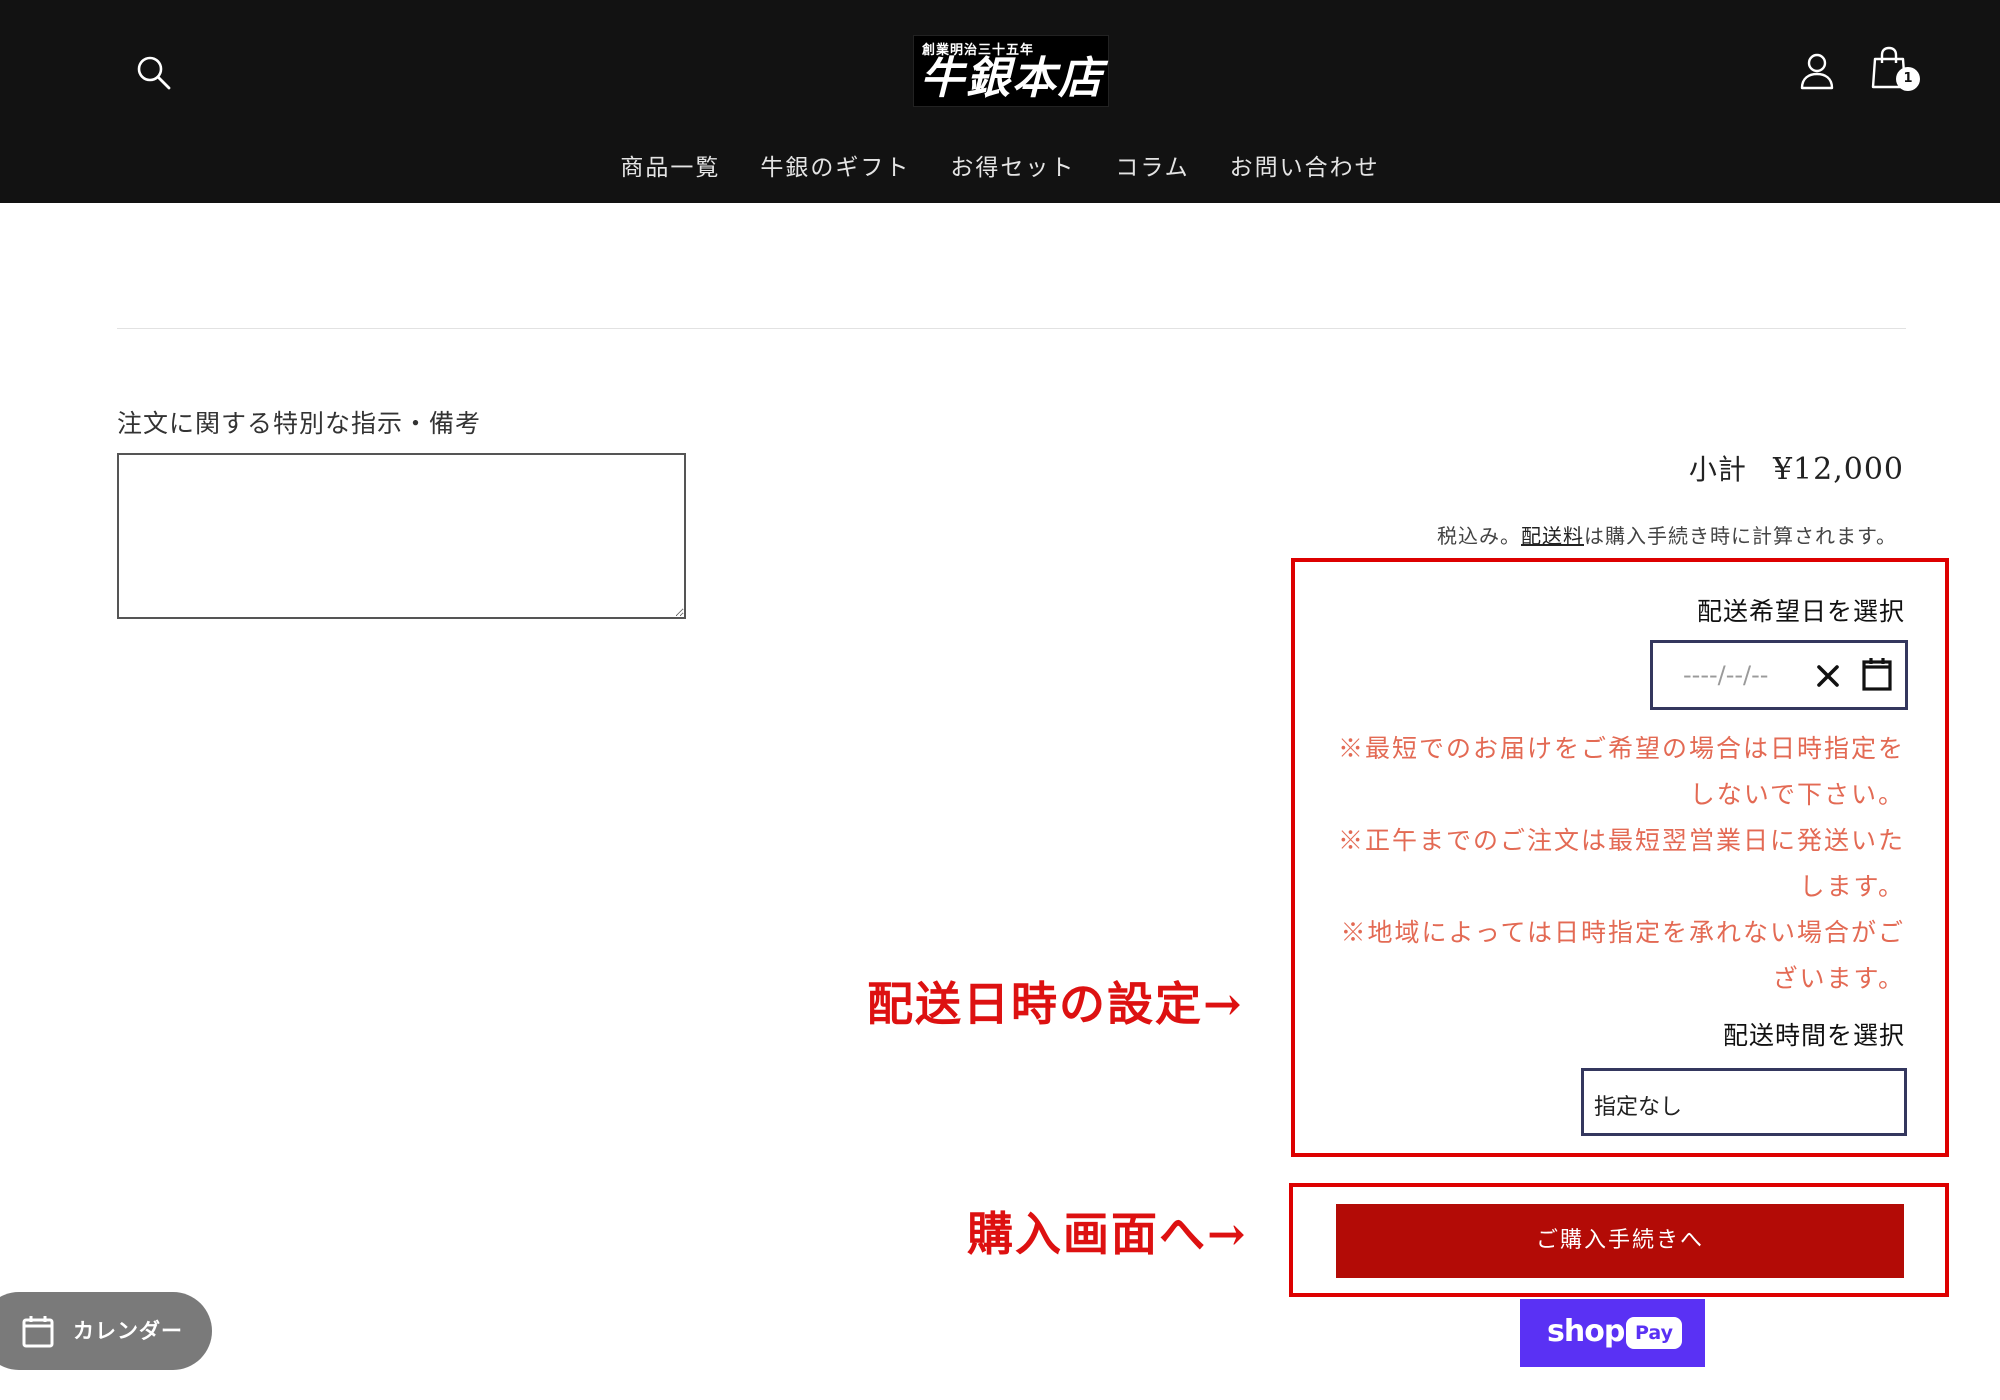 The height and width of the screenshot is (1400, 2000). I want to click on search-icon, so click(154, 73).